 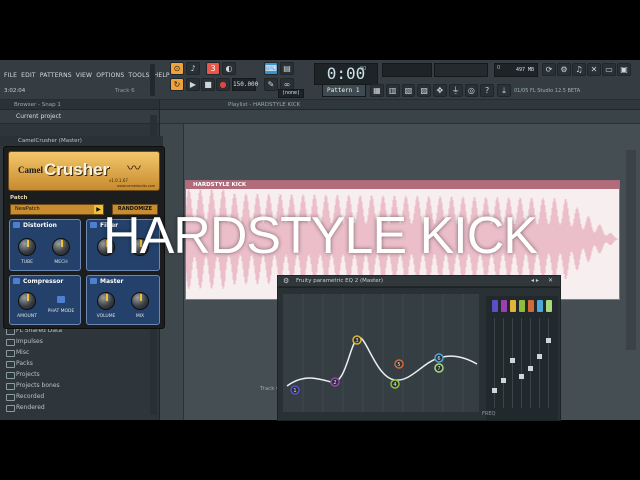 I want to click on folder-item: Impulses, so click(x=80, y=341).